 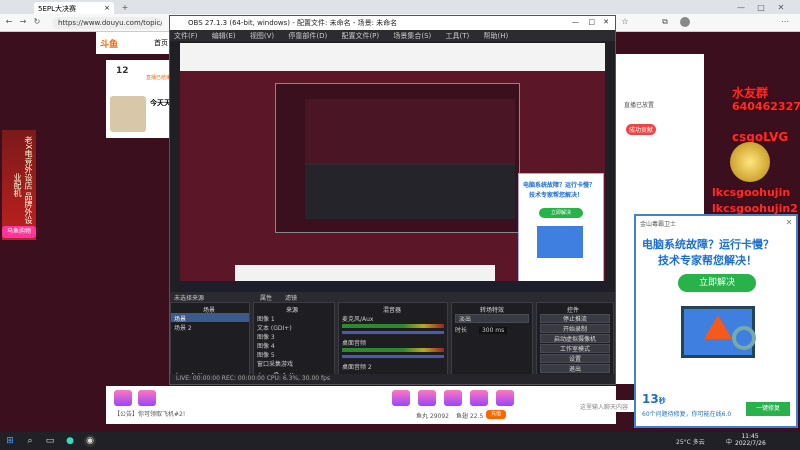 I want to click on source-item: 图像 1, so click(x=294, y=318).